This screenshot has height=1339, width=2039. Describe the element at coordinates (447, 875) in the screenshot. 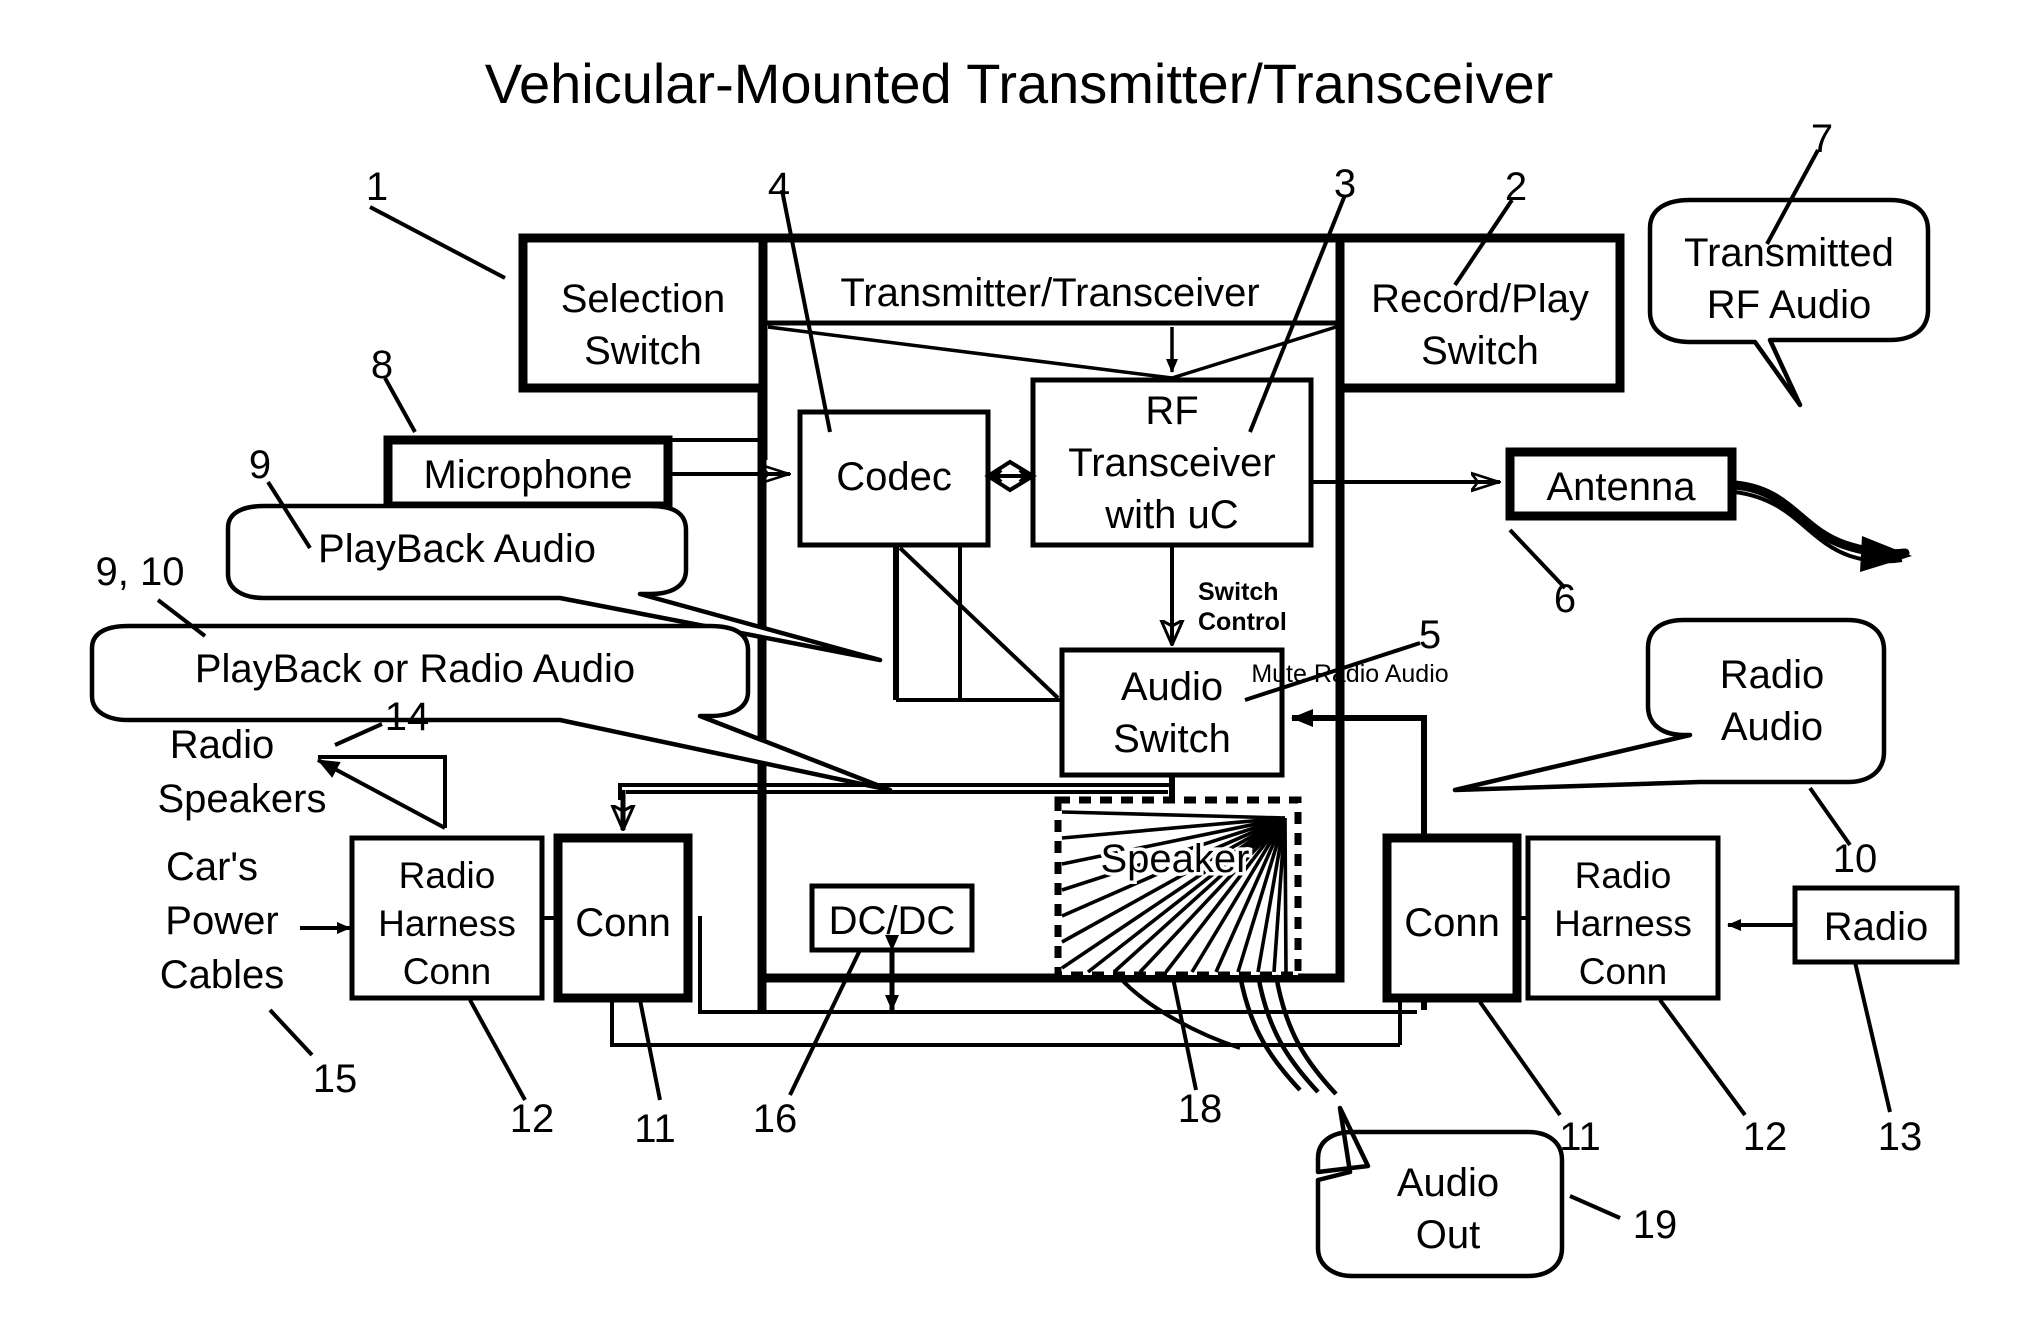

I see `rhc-left-line-1: Radio` at that location.